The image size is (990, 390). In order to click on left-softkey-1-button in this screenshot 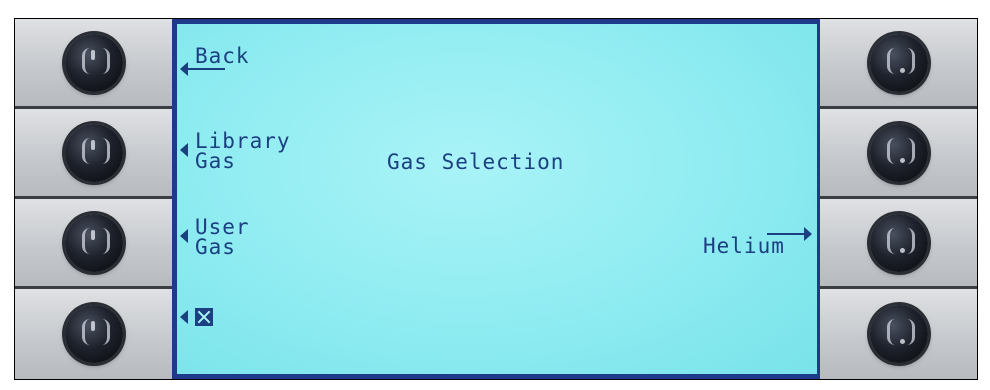, I will do `click(93, 62)`.